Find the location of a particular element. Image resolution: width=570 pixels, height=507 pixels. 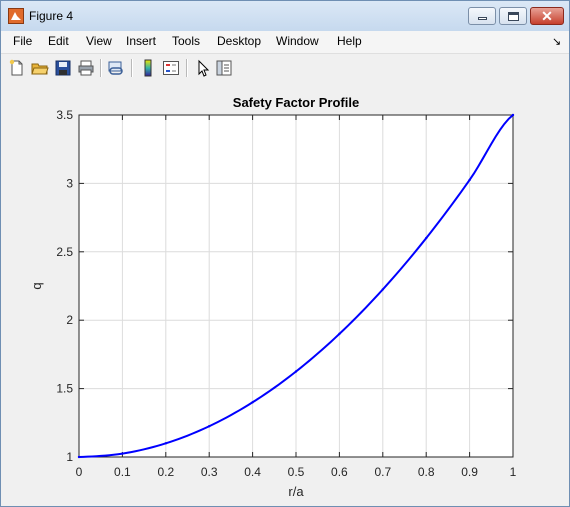

close-button: ✕ is located at coordinates (547, 16).